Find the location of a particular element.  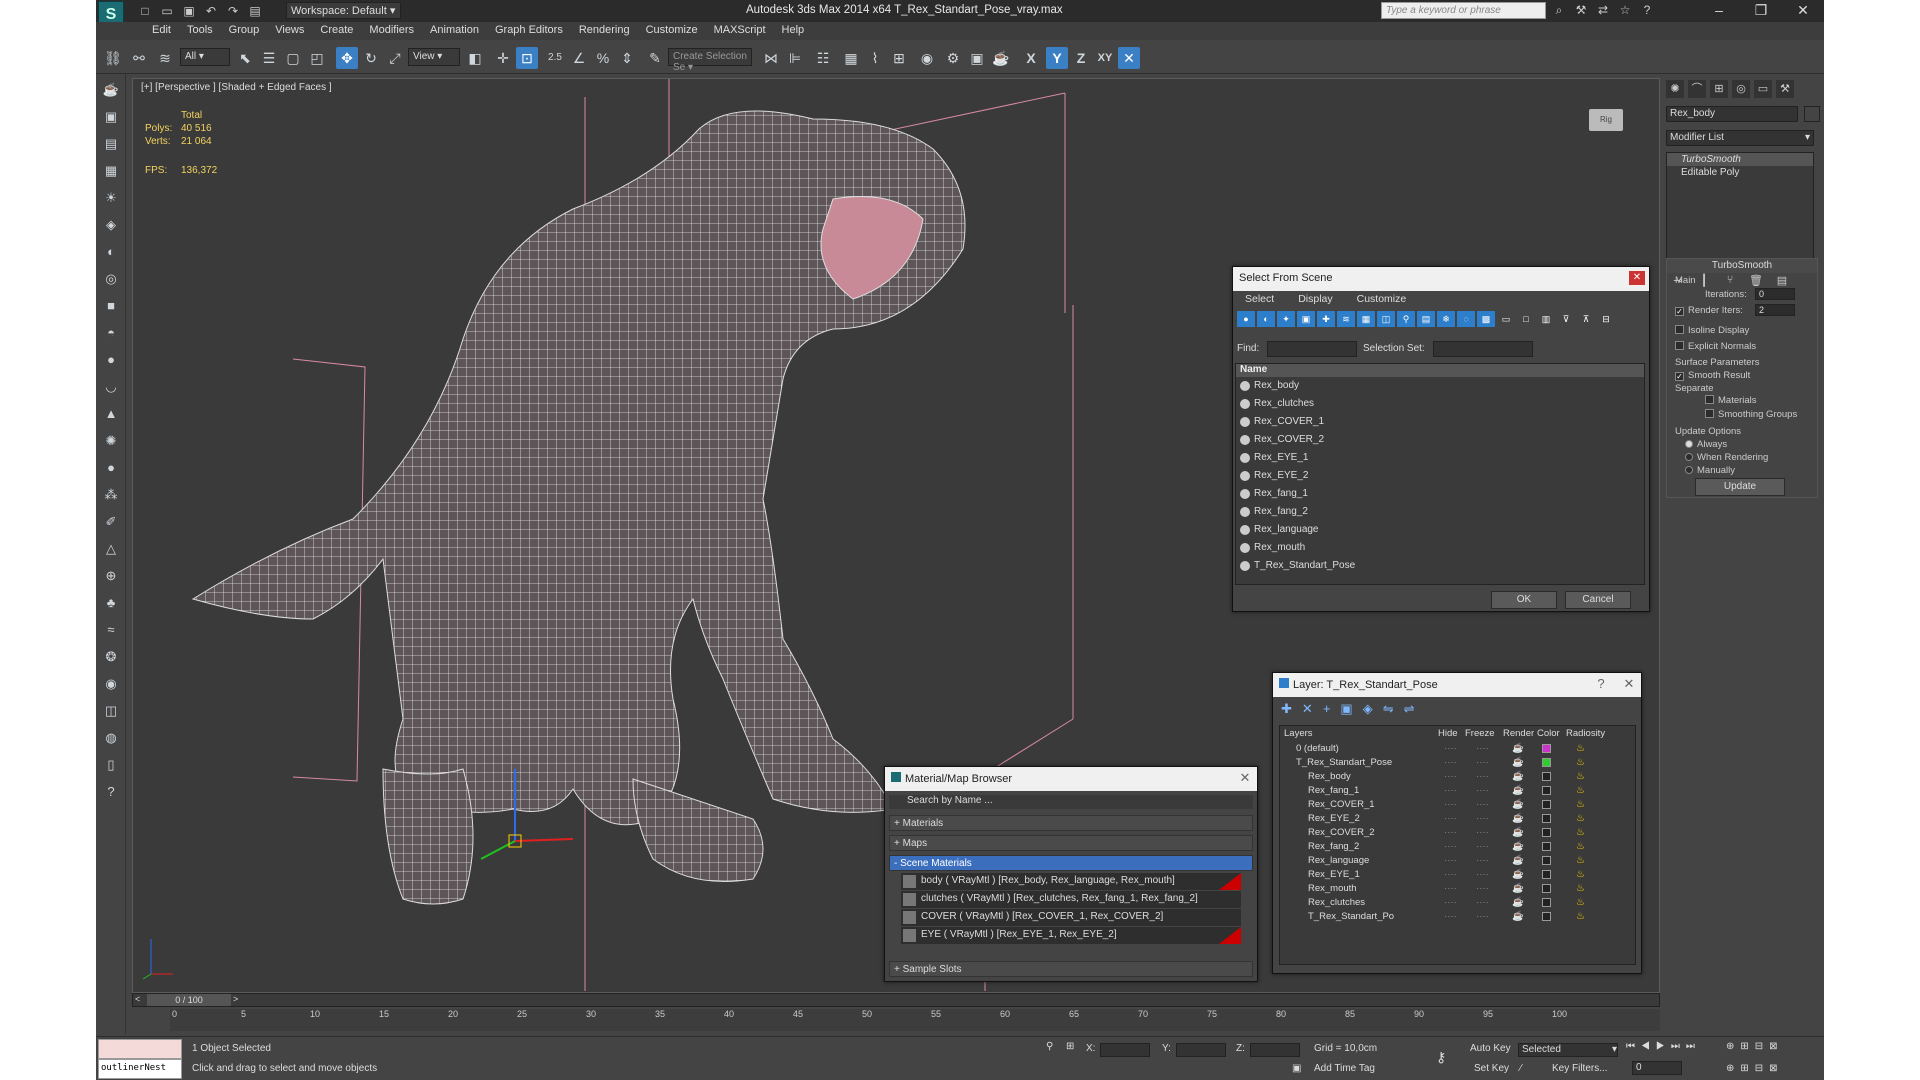

always-radio: Always is located at coordinates (1706, 444).